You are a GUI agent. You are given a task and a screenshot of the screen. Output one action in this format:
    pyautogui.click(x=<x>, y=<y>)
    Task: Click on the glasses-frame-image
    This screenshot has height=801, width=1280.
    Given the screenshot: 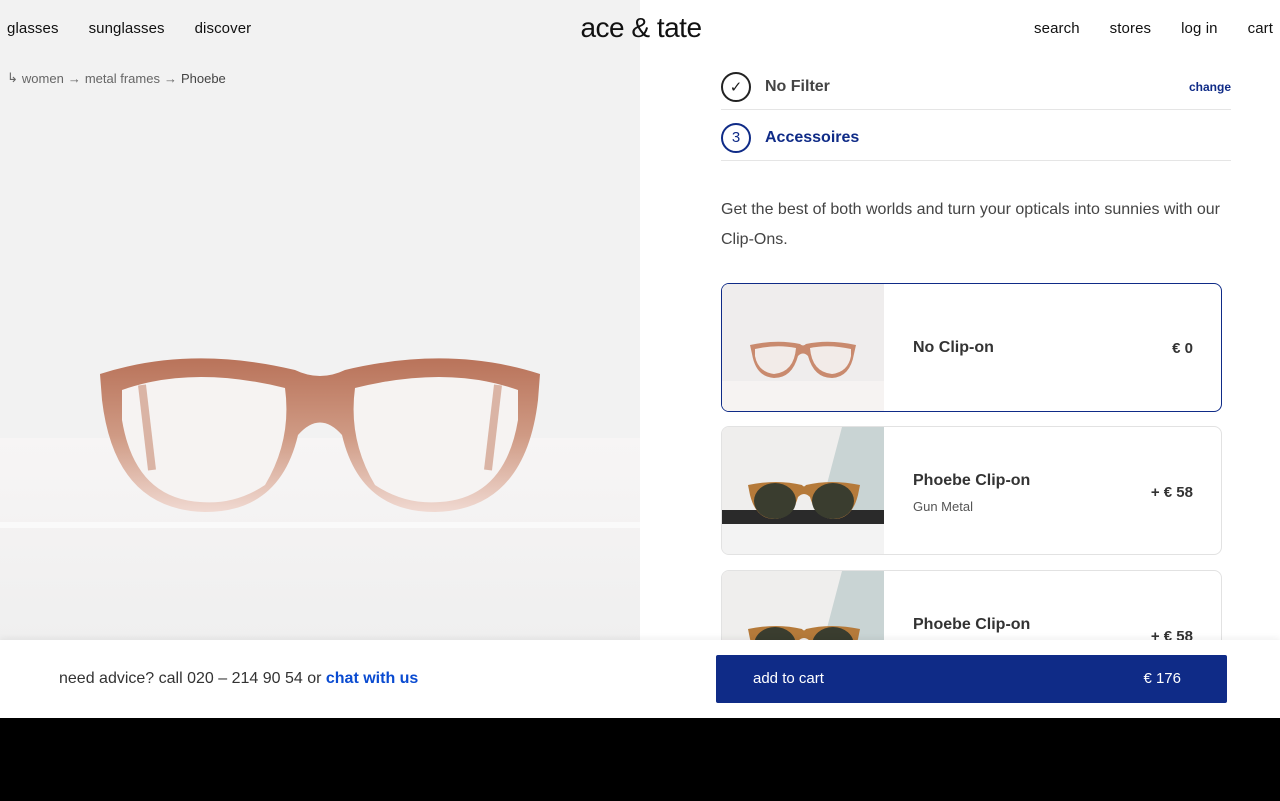 What is the action you would take?
    pyautogui.click(x=320, y=435)
    